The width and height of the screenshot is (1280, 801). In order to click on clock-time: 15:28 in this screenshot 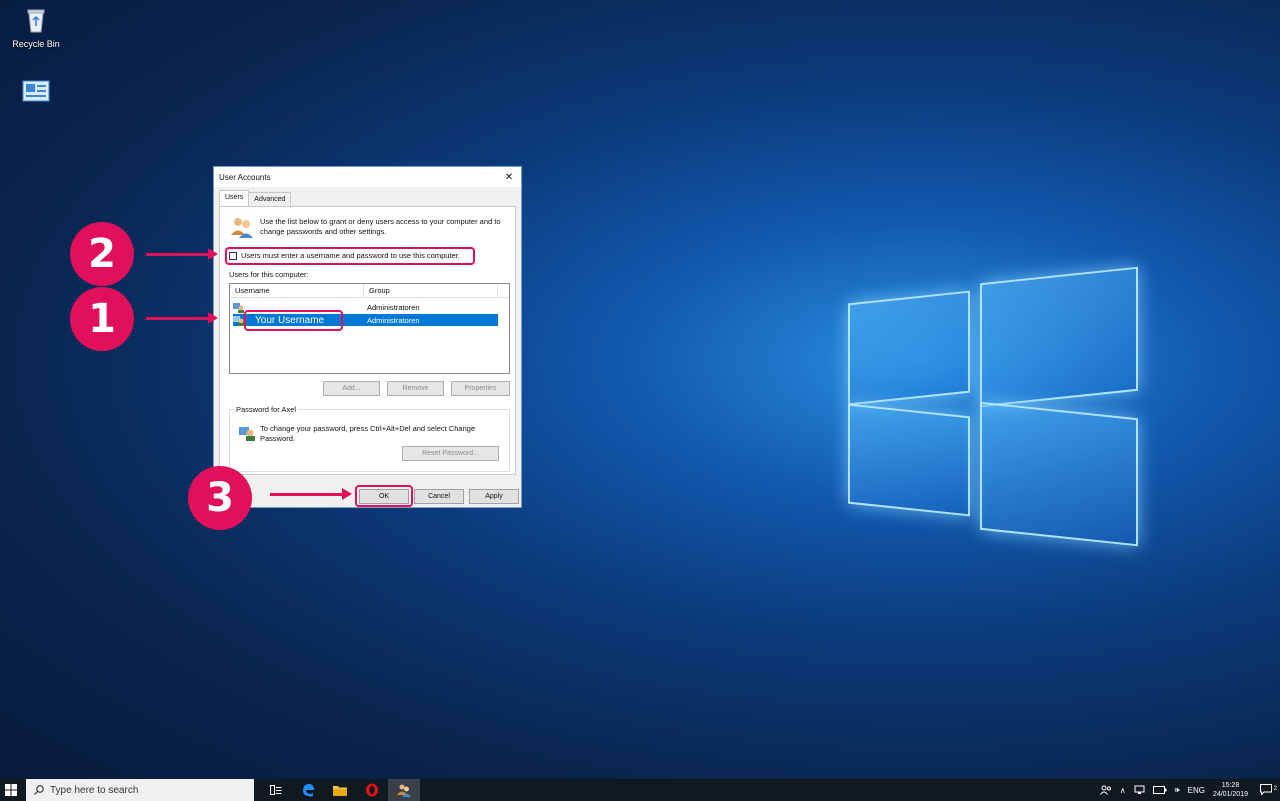, I will do `click(1230, 785)`.